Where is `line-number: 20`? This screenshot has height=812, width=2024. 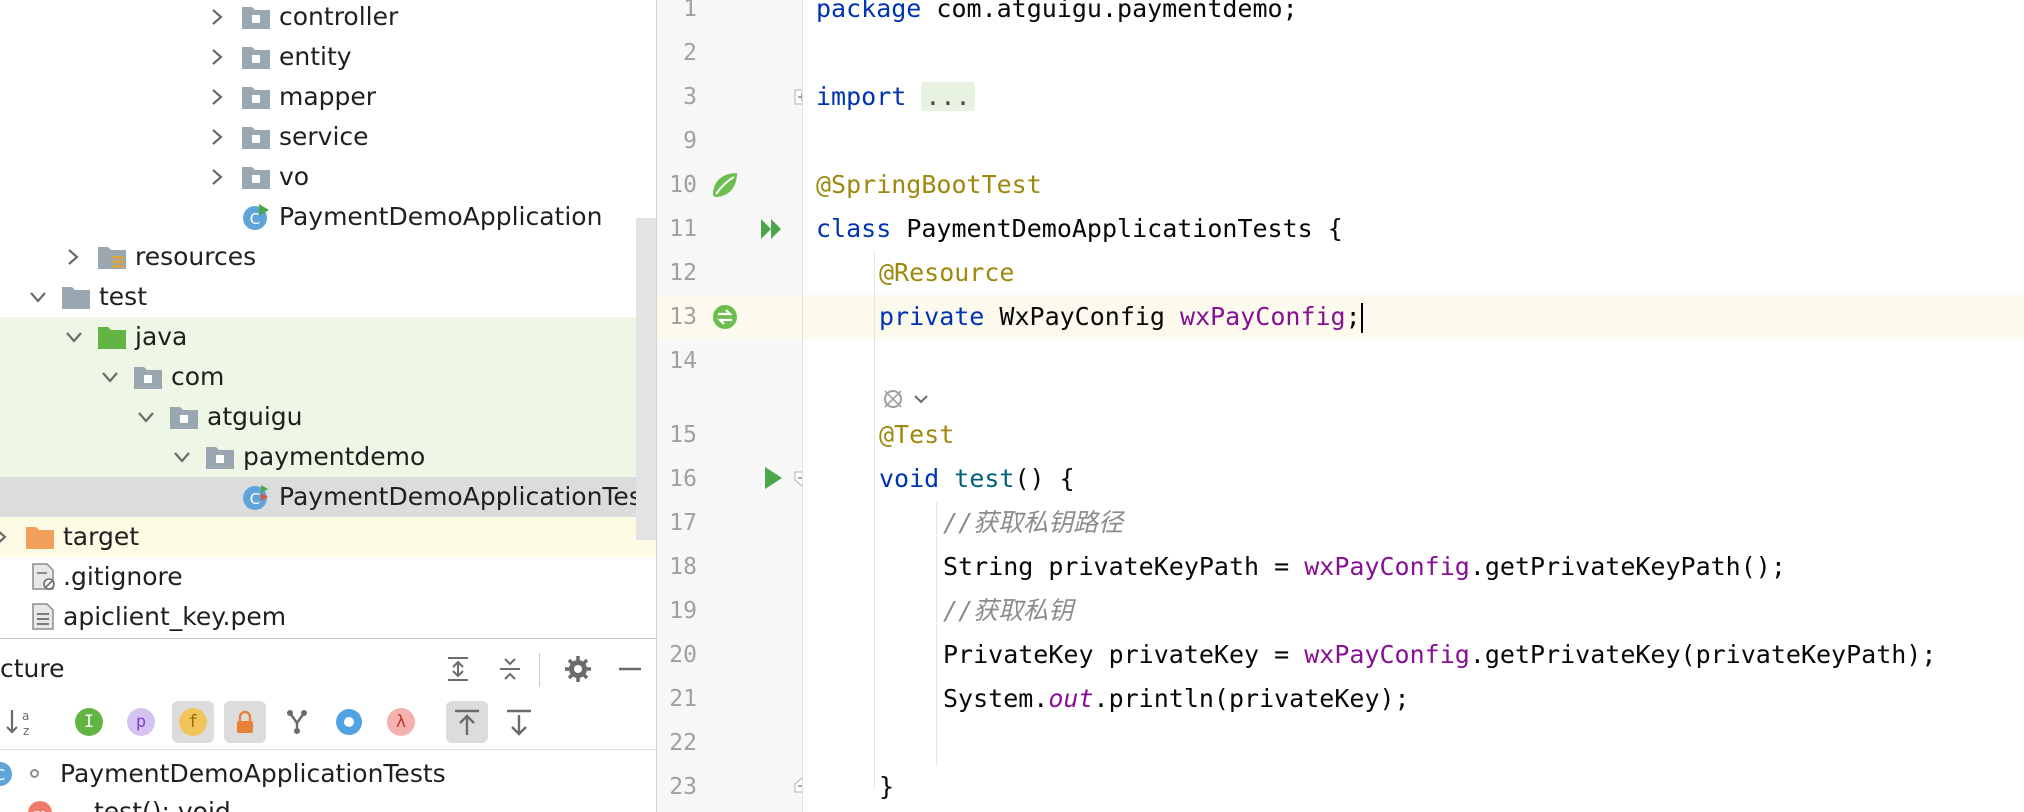 line-number: 20 is located at coordinates (683, 655).